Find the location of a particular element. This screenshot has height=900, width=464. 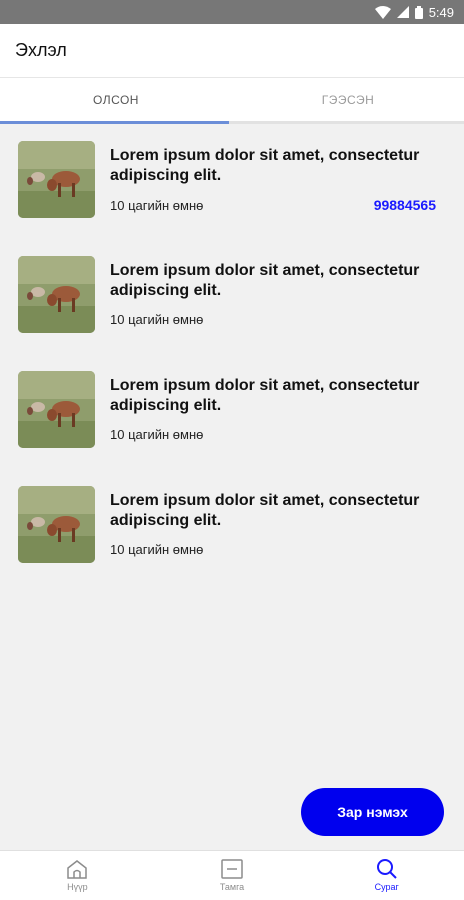

nav-label-home: Нүүр is located at coordinates (77, 887).